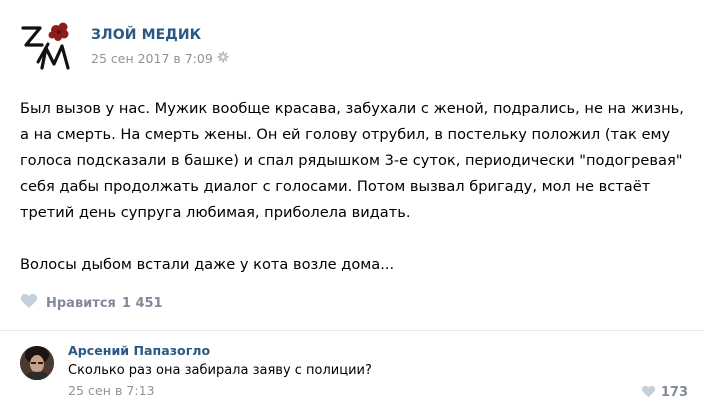 The width and height of the screenshot is (704, 406). Describe the element at coordinates (139, 350) in the screenshot. I see `comment-author: Арсений Папазогло` at that location.